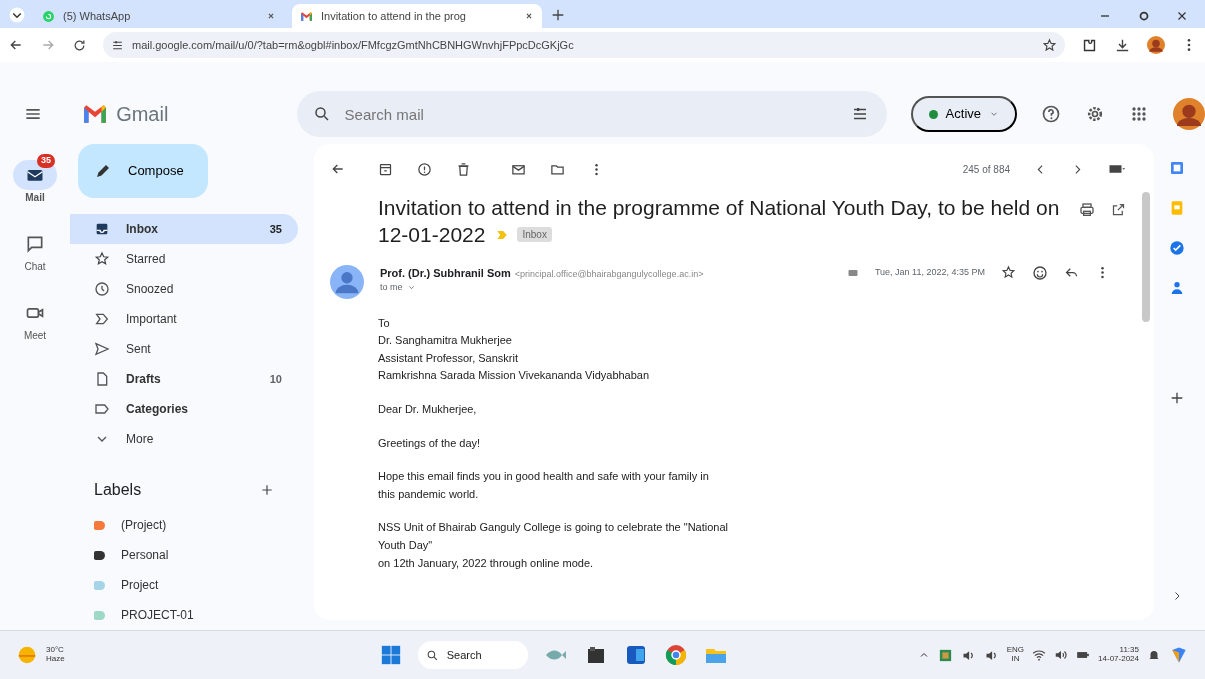 This screenshot has width=1205, height=679. I want to click on scrollbar-thumb, so click(1146, 257).